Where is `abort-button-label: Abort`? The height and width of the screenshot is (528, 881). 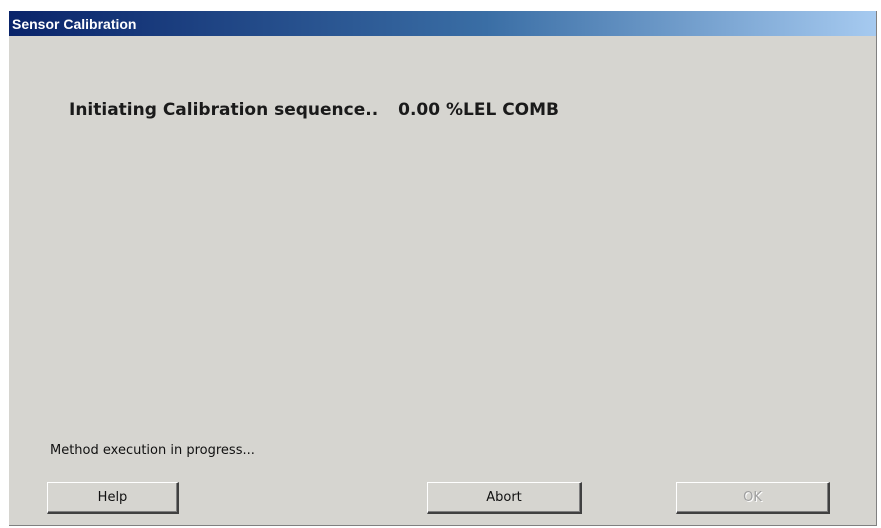 abort-button-label: Abort is located at coordinates (504, 497).